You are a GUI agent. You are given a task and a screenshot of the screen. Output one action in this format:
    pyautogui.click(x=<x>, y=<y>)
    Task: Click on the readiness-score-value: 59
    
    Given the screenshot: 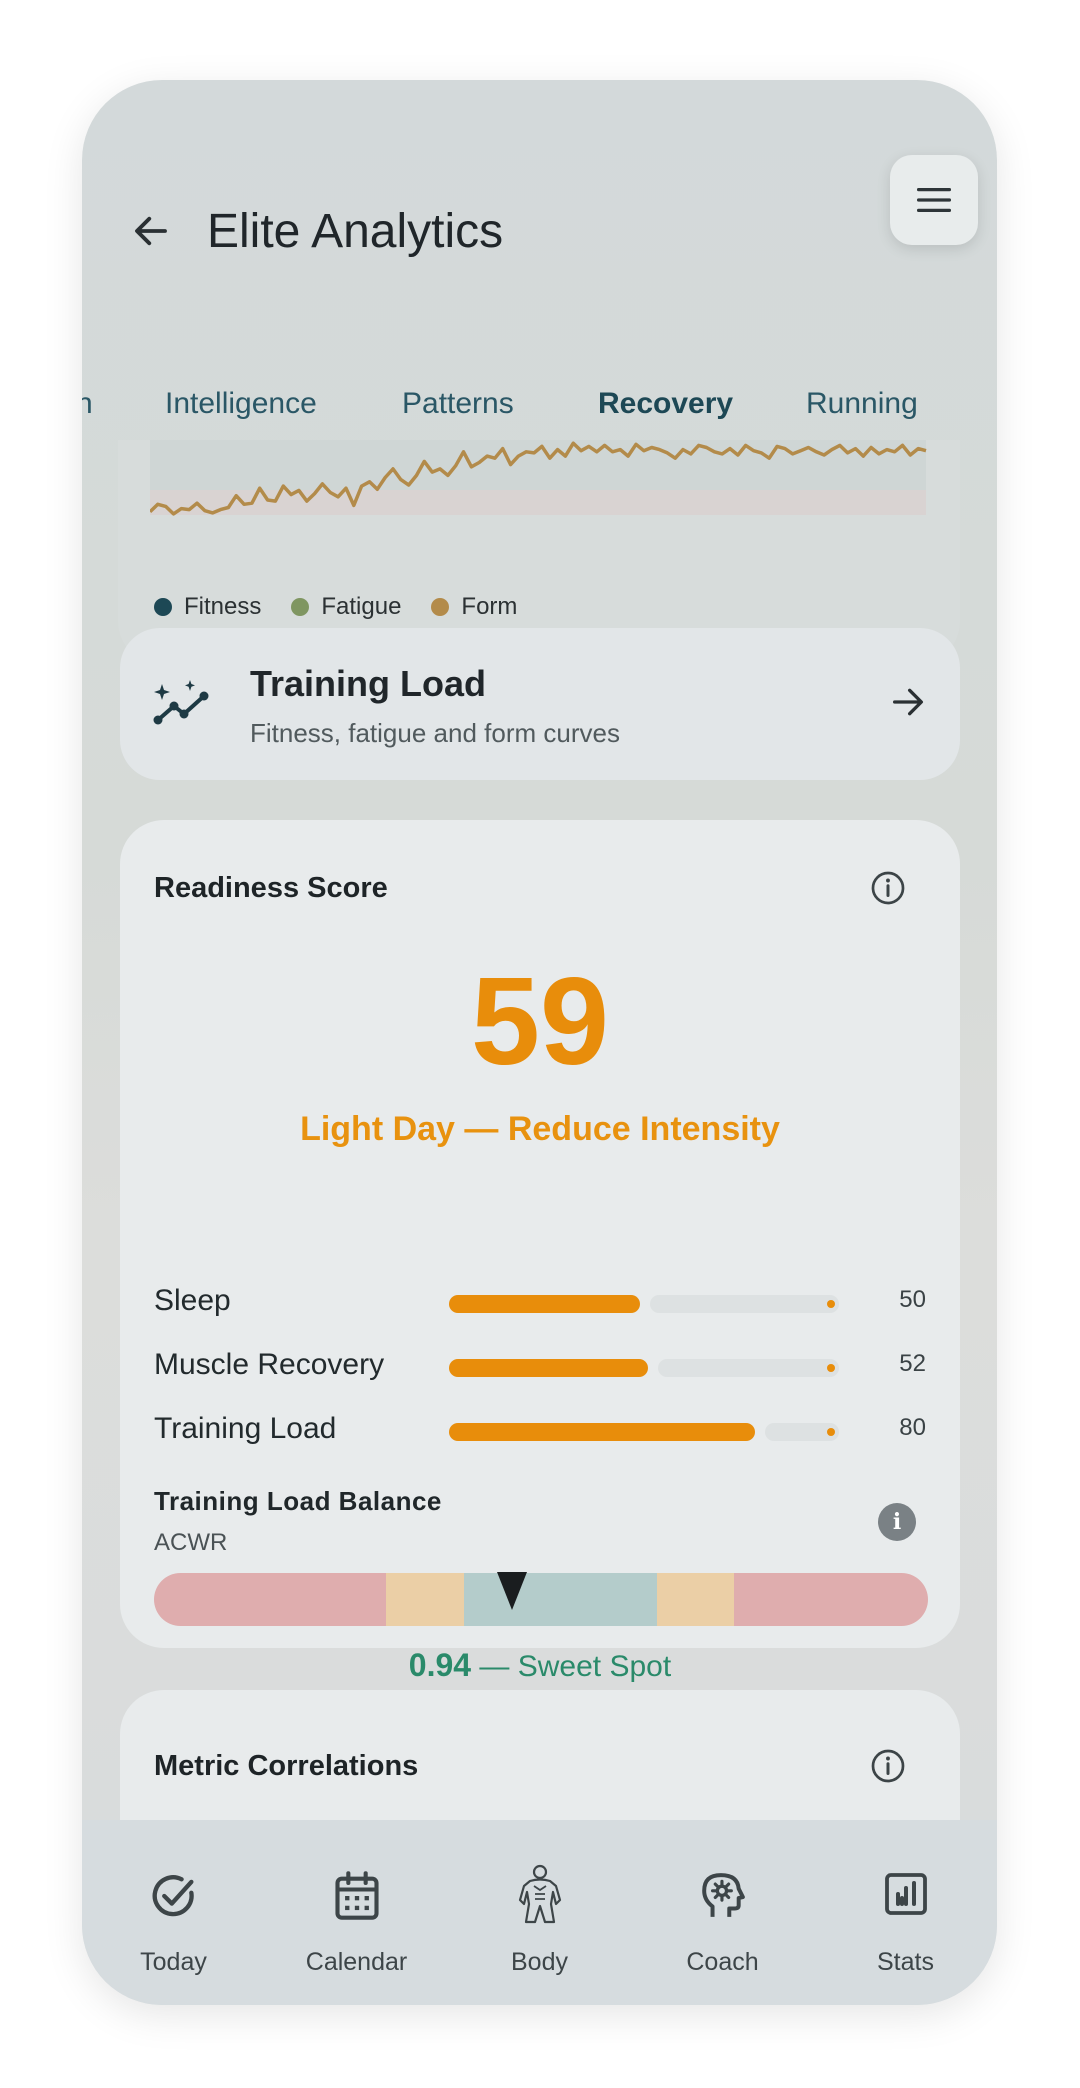 What is the action you would take?
    pyautogui.click(x=540, y=1022)
    